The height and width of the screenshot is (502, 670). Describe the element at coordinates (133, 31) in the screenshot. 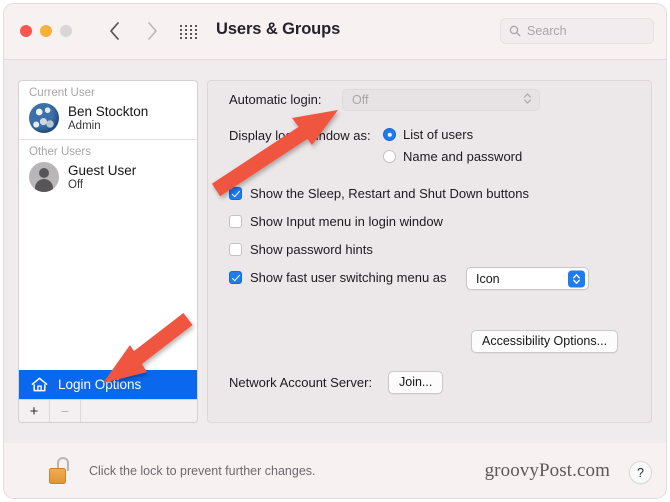

I see `navigation-buttons` at that location.